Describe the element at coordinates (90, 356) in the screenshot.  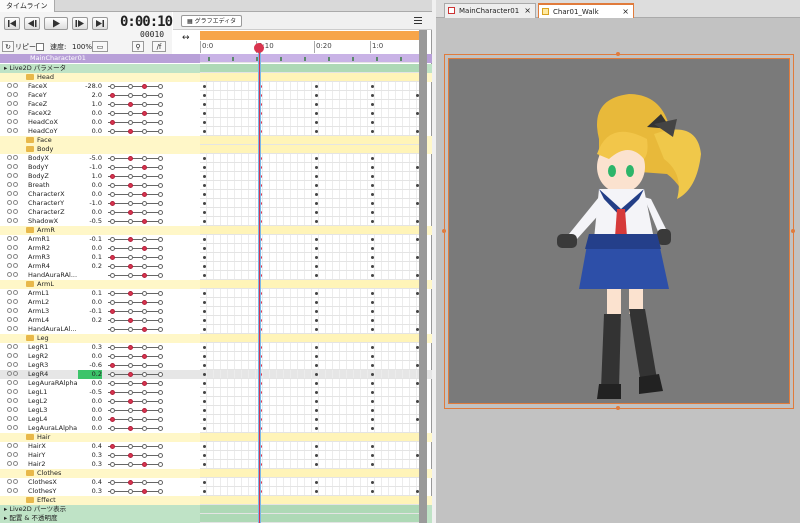
I see `param-value: 0.0` at that location.